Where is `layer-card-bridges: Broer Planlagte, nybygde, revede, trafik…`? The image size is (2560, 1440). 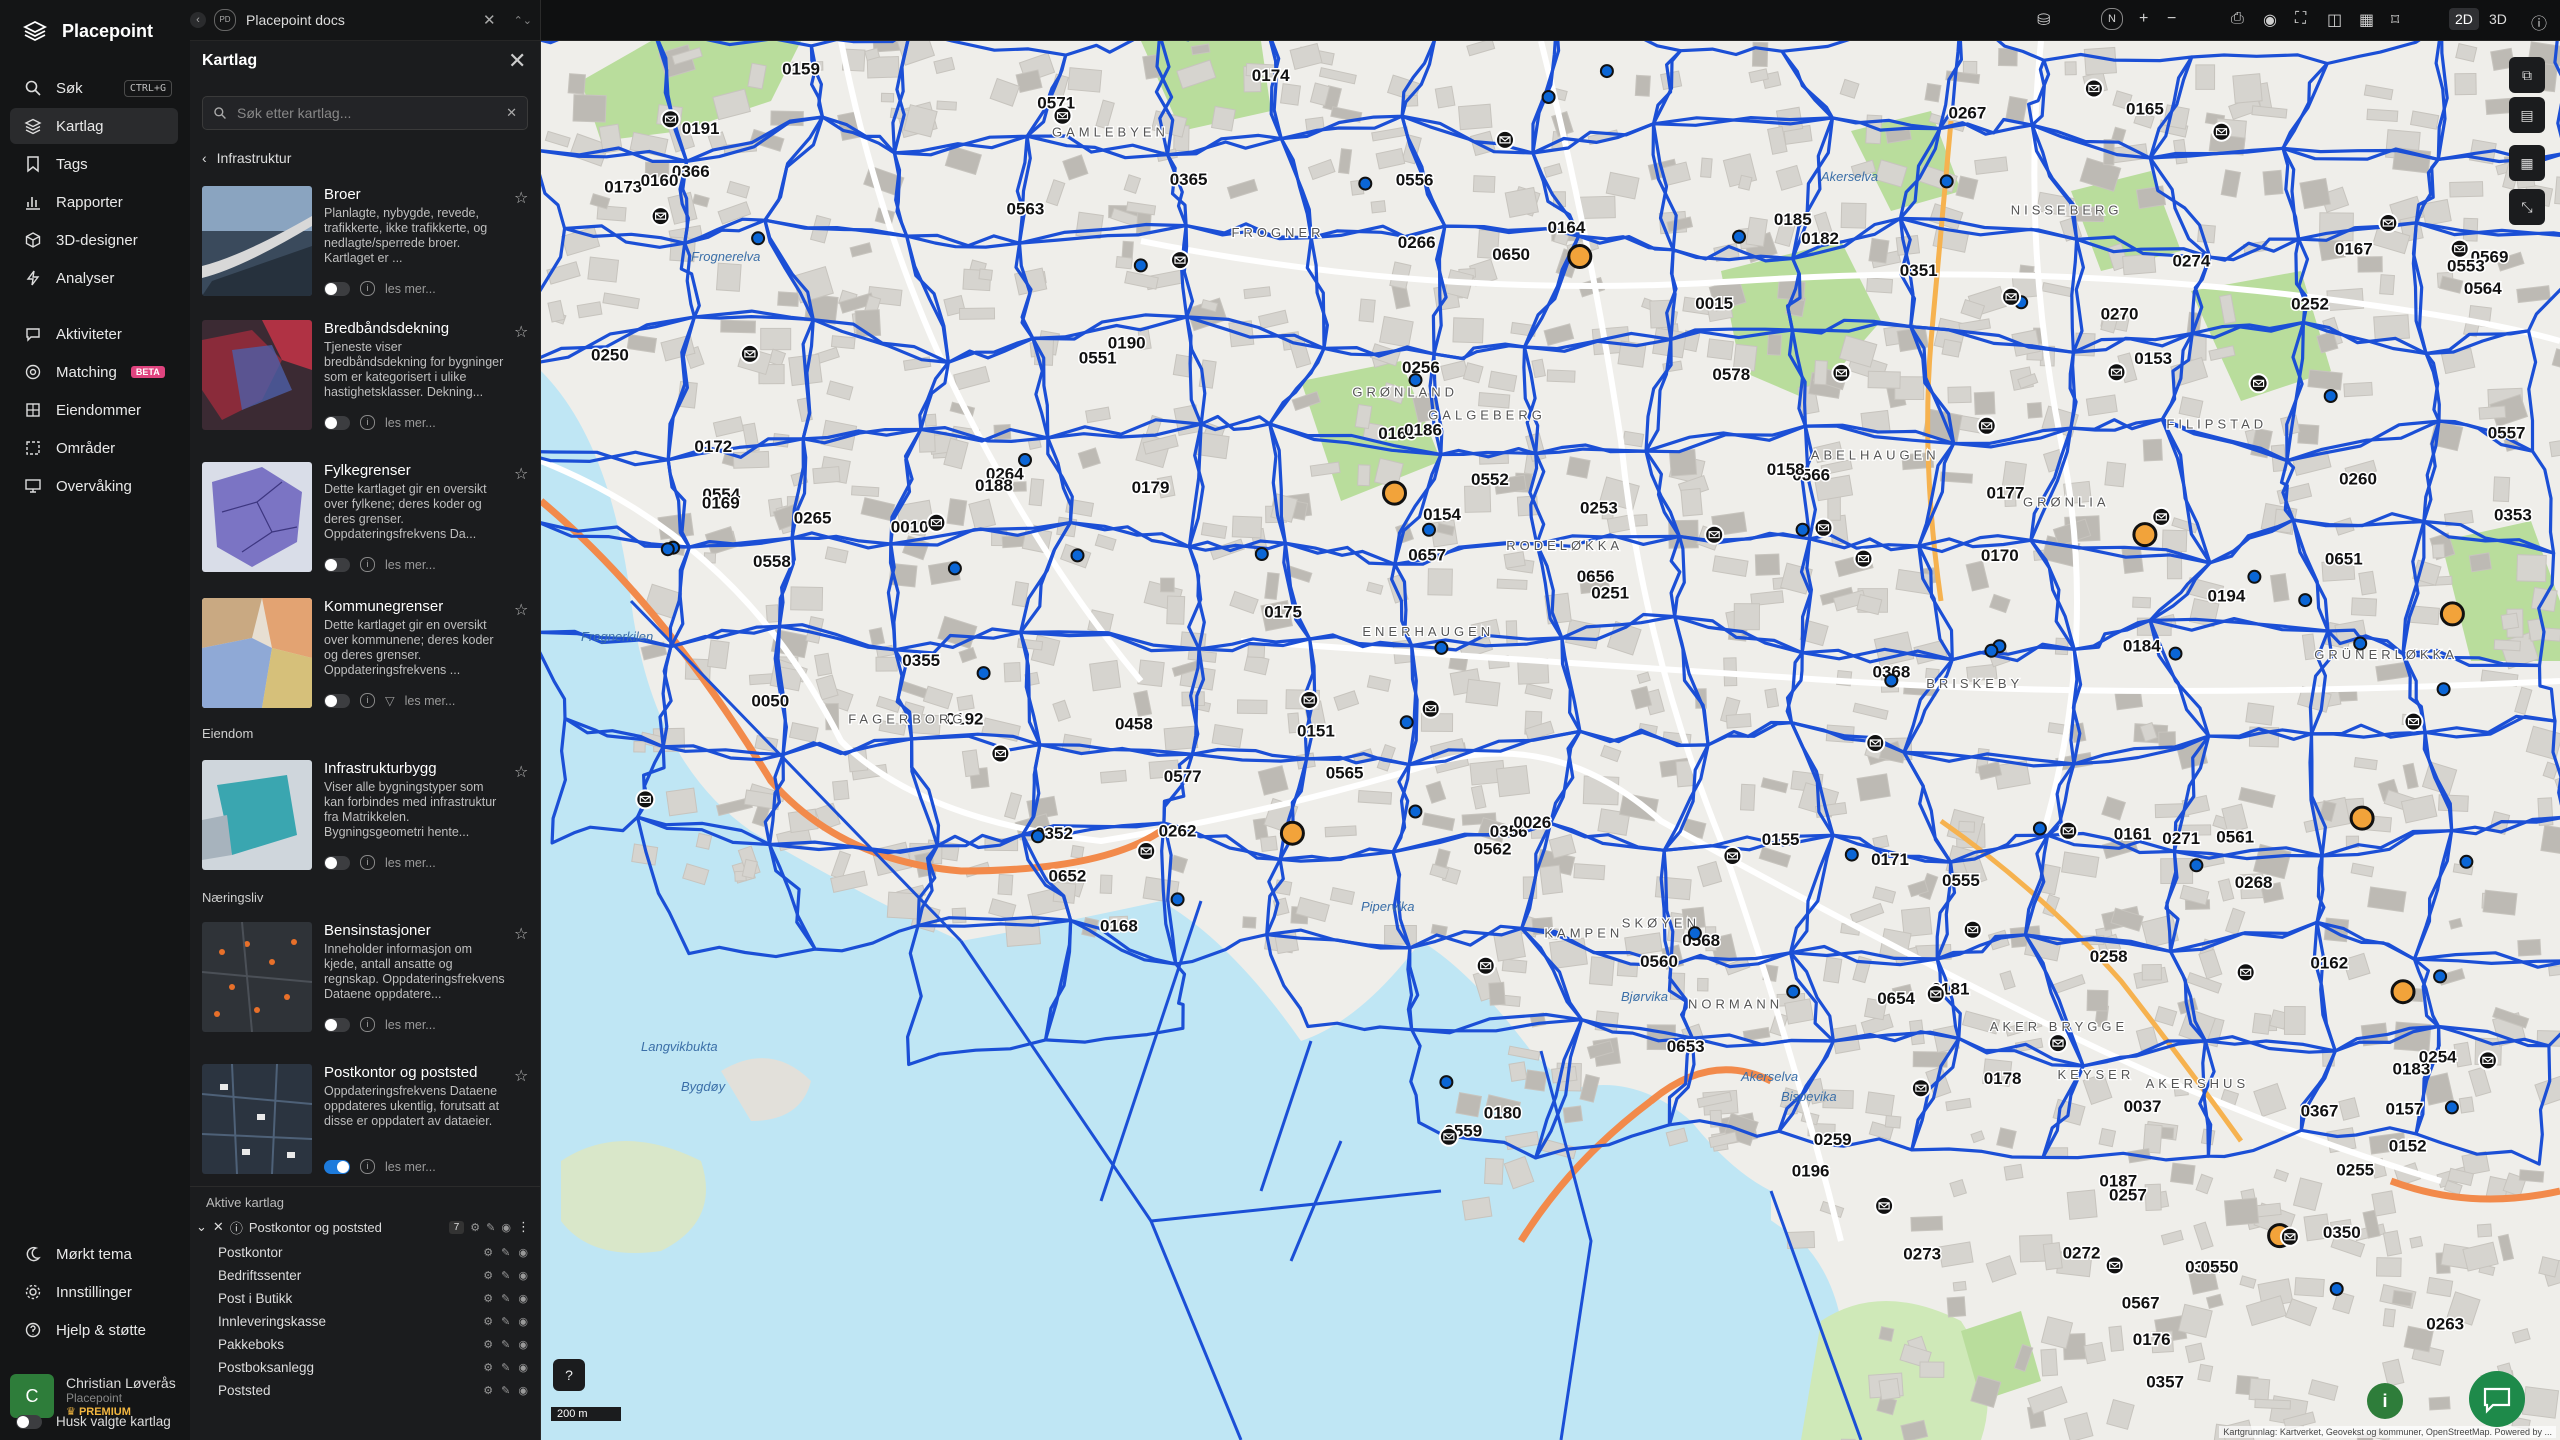 layer-card-bridges: Broer Planlagte, nybygde, revede, trafik… is located at coordinates (367, 242).